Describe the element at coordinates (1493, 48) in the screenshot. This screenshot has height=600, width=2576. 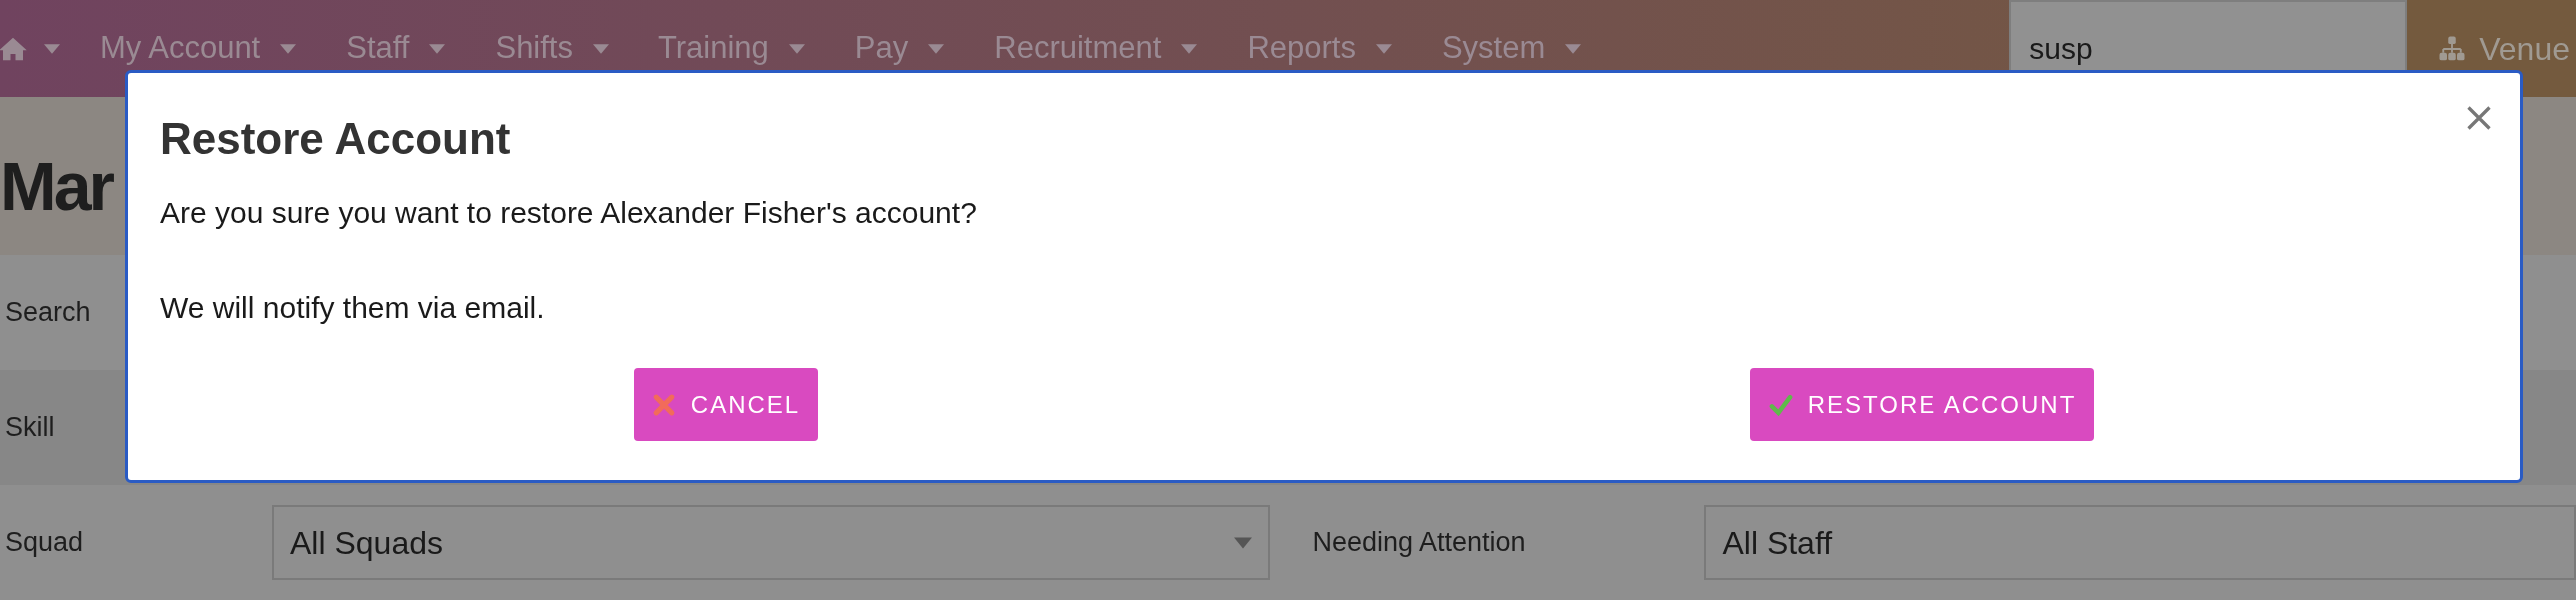
I see `nav-menu-item: System` at that location.